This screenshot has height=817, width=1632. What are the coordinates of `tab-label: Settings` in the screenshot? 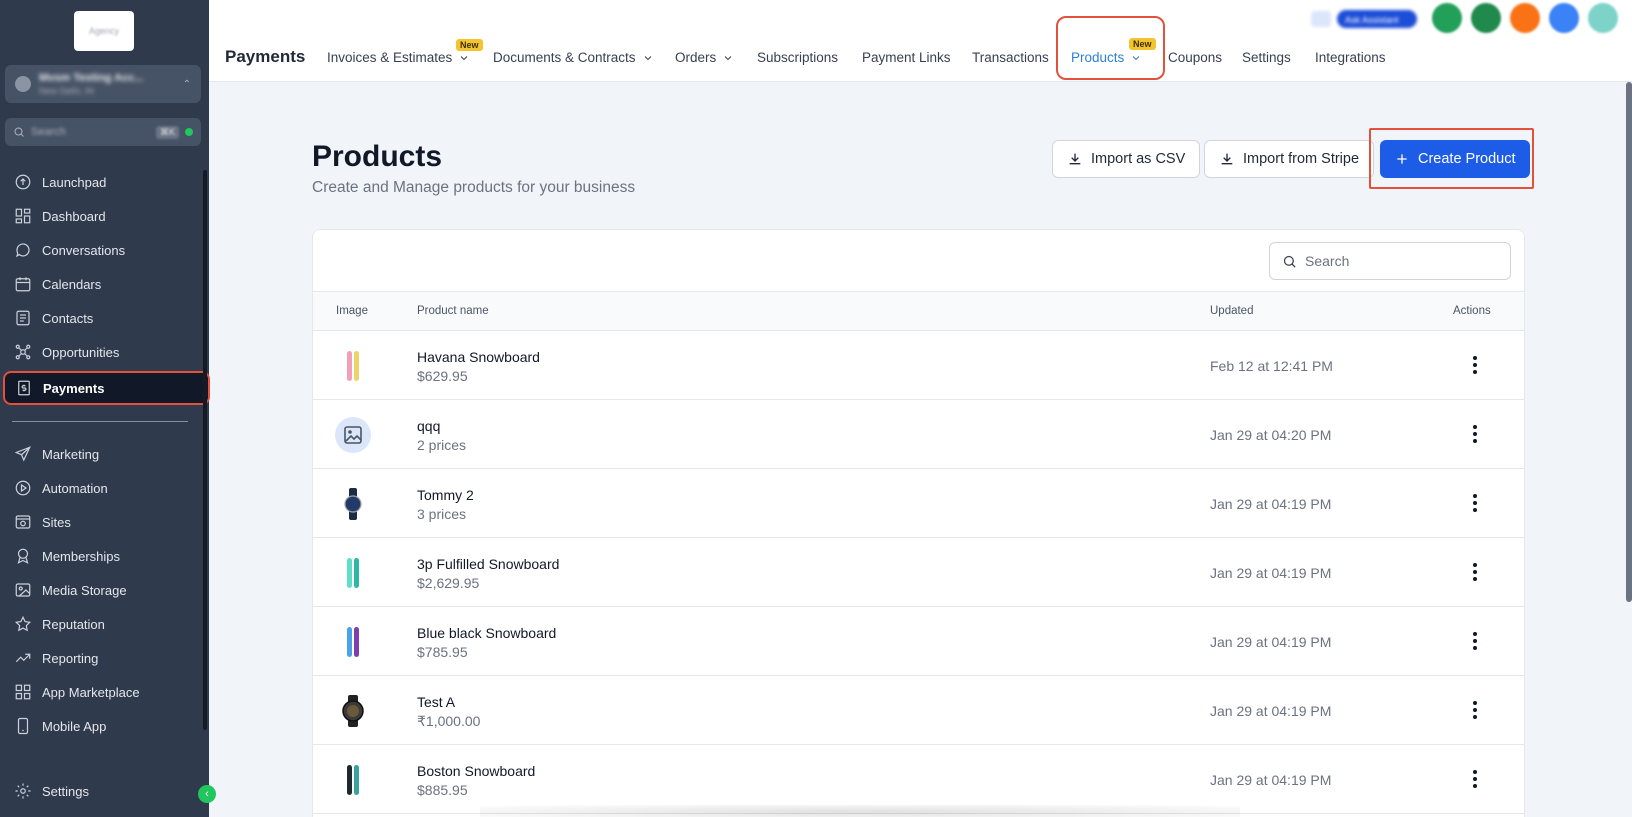 It's located at (1266, 57).